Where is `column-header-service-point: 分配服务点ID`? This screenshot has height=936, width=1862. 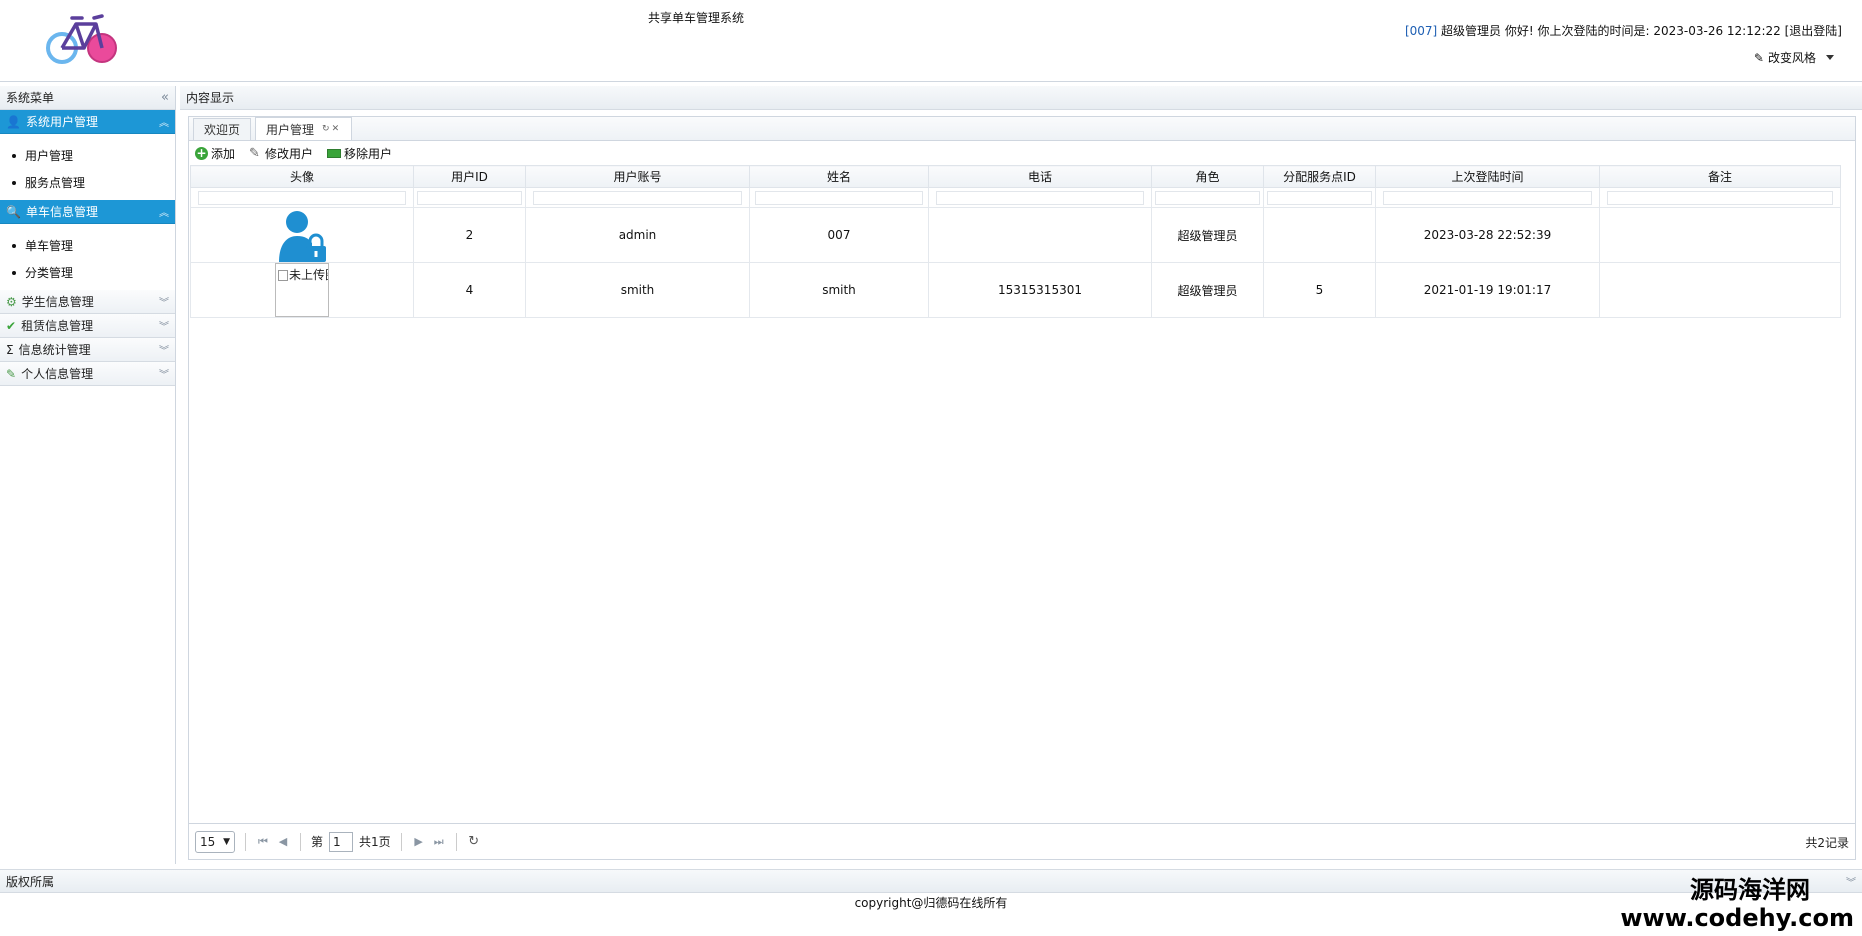 column-header-service-point: 分配服务点ID is located at coordinates (1319, 176).